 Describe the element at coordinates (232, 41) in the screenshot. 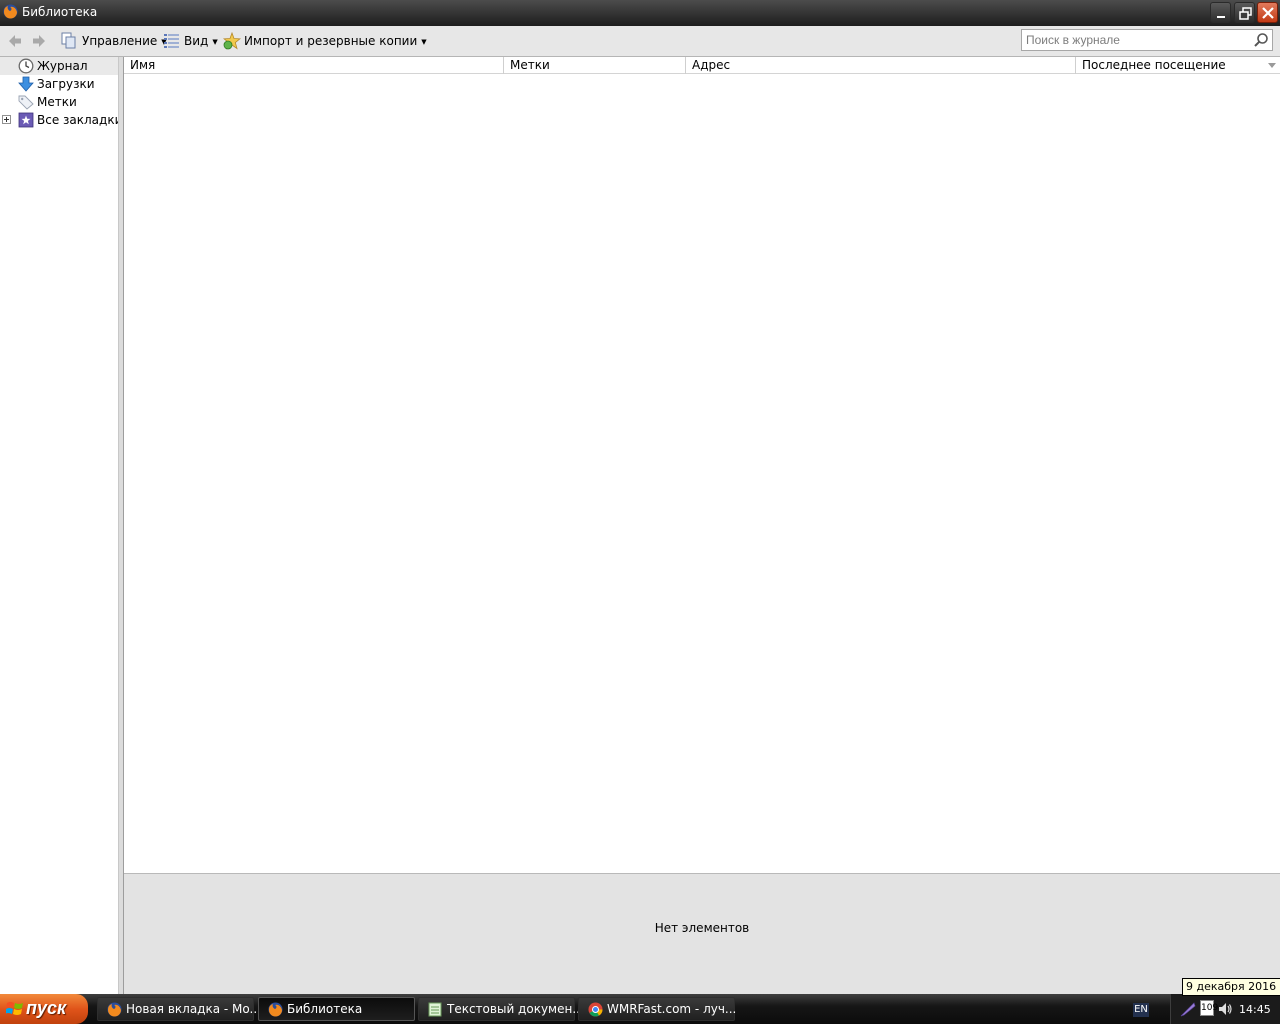

I see `import-backup-icon` at that location.